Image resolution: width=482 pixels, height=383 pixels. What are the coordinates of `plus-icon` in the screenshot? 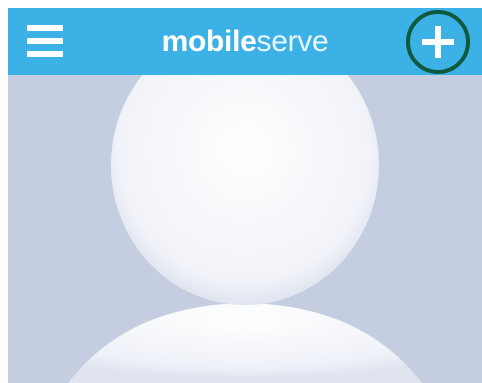 It's located at (438, 42).